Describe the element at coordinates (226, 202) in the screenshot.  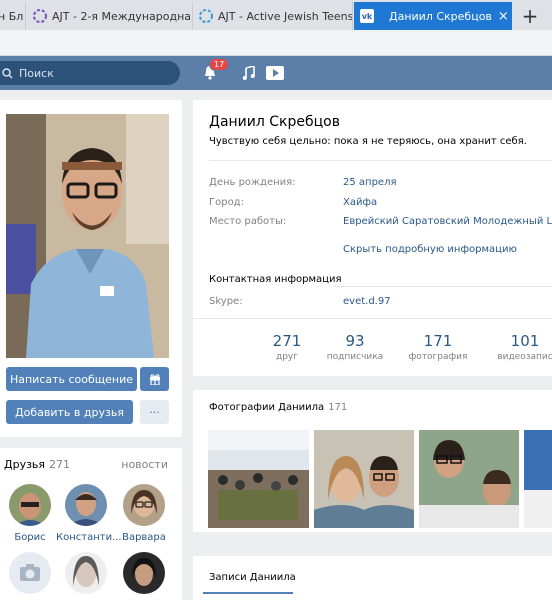
I see `city-label: Город:` at that location.